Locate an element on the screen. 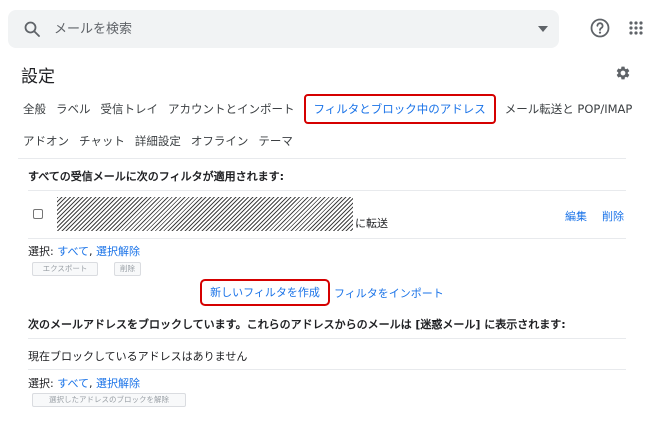 This screenshot has width=667, height=424. blocked-select-line: 選択: すべて, 選択解除 is located at coordinates (84, 383).